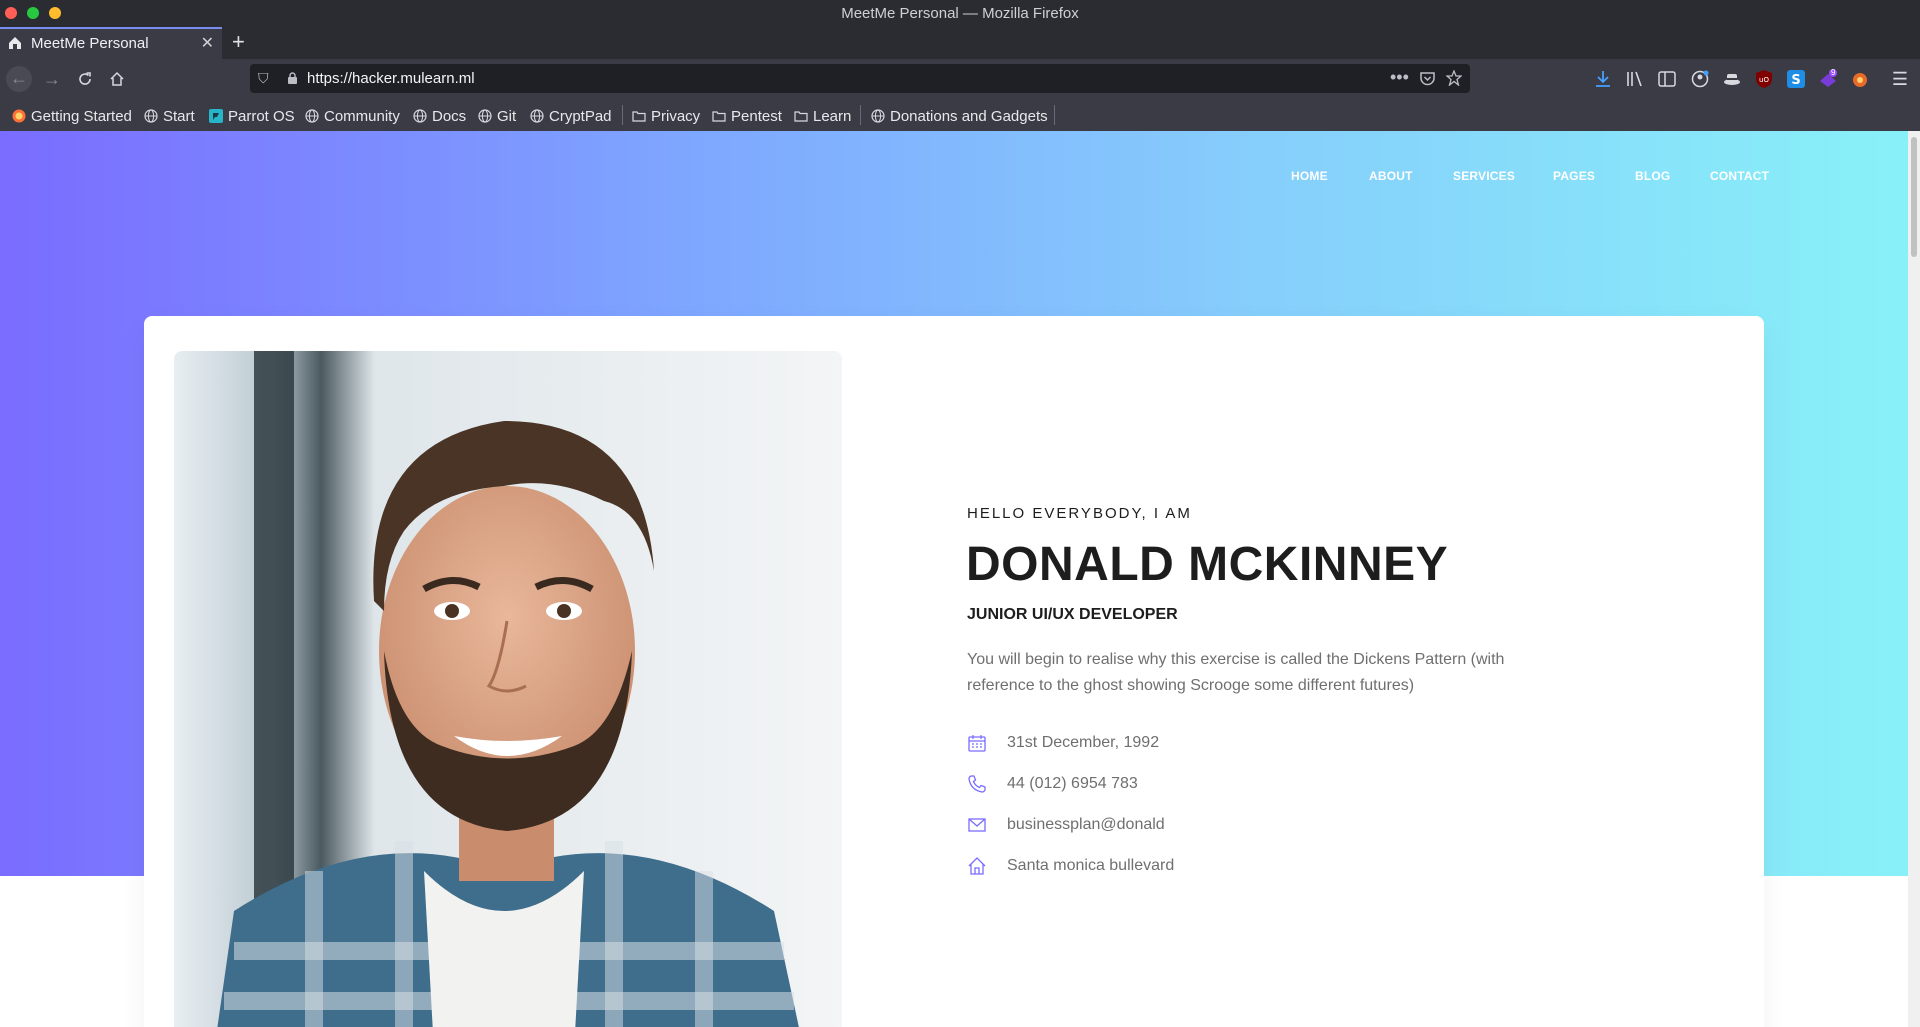 The height and width of the screenshot is (1027, 1920). I want to click on info-phone: 44 (012) 6954 783, so click(1052, 784).